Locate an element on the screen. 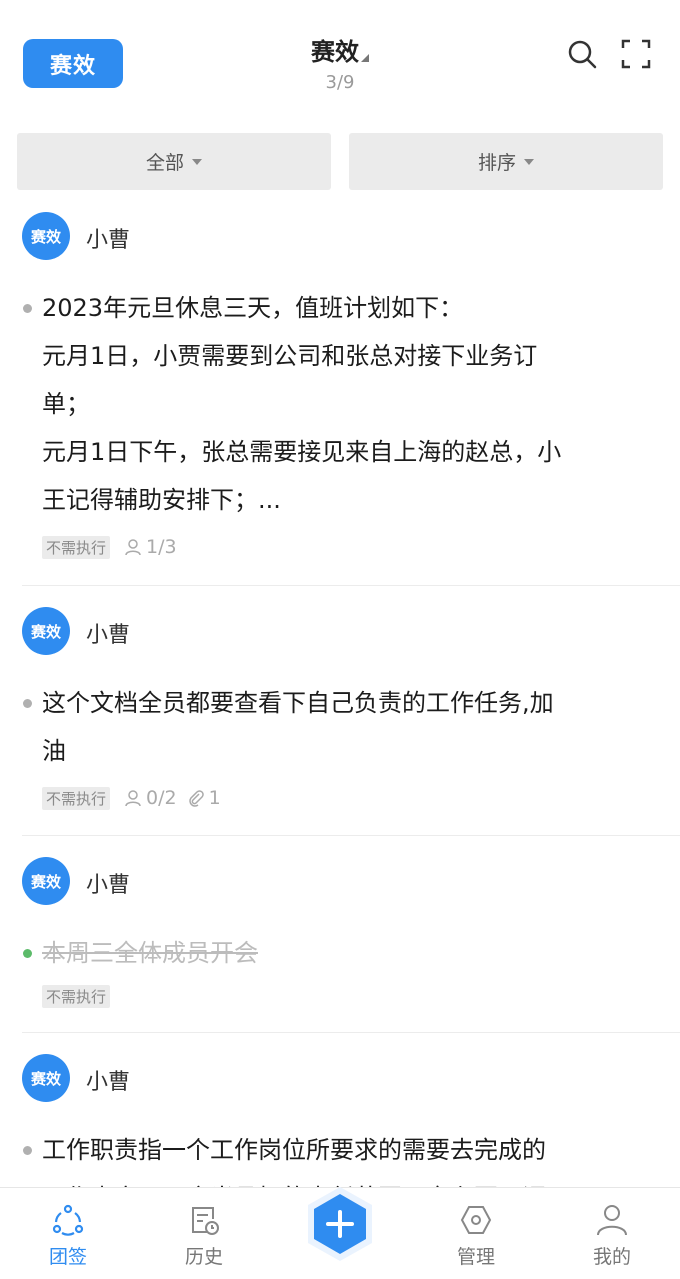 The height and width of the screenshot is (1279, 680). note-line: 元月1日，小贾需要到公司和张总对接下业务订 is located at coordinates (290, 356).